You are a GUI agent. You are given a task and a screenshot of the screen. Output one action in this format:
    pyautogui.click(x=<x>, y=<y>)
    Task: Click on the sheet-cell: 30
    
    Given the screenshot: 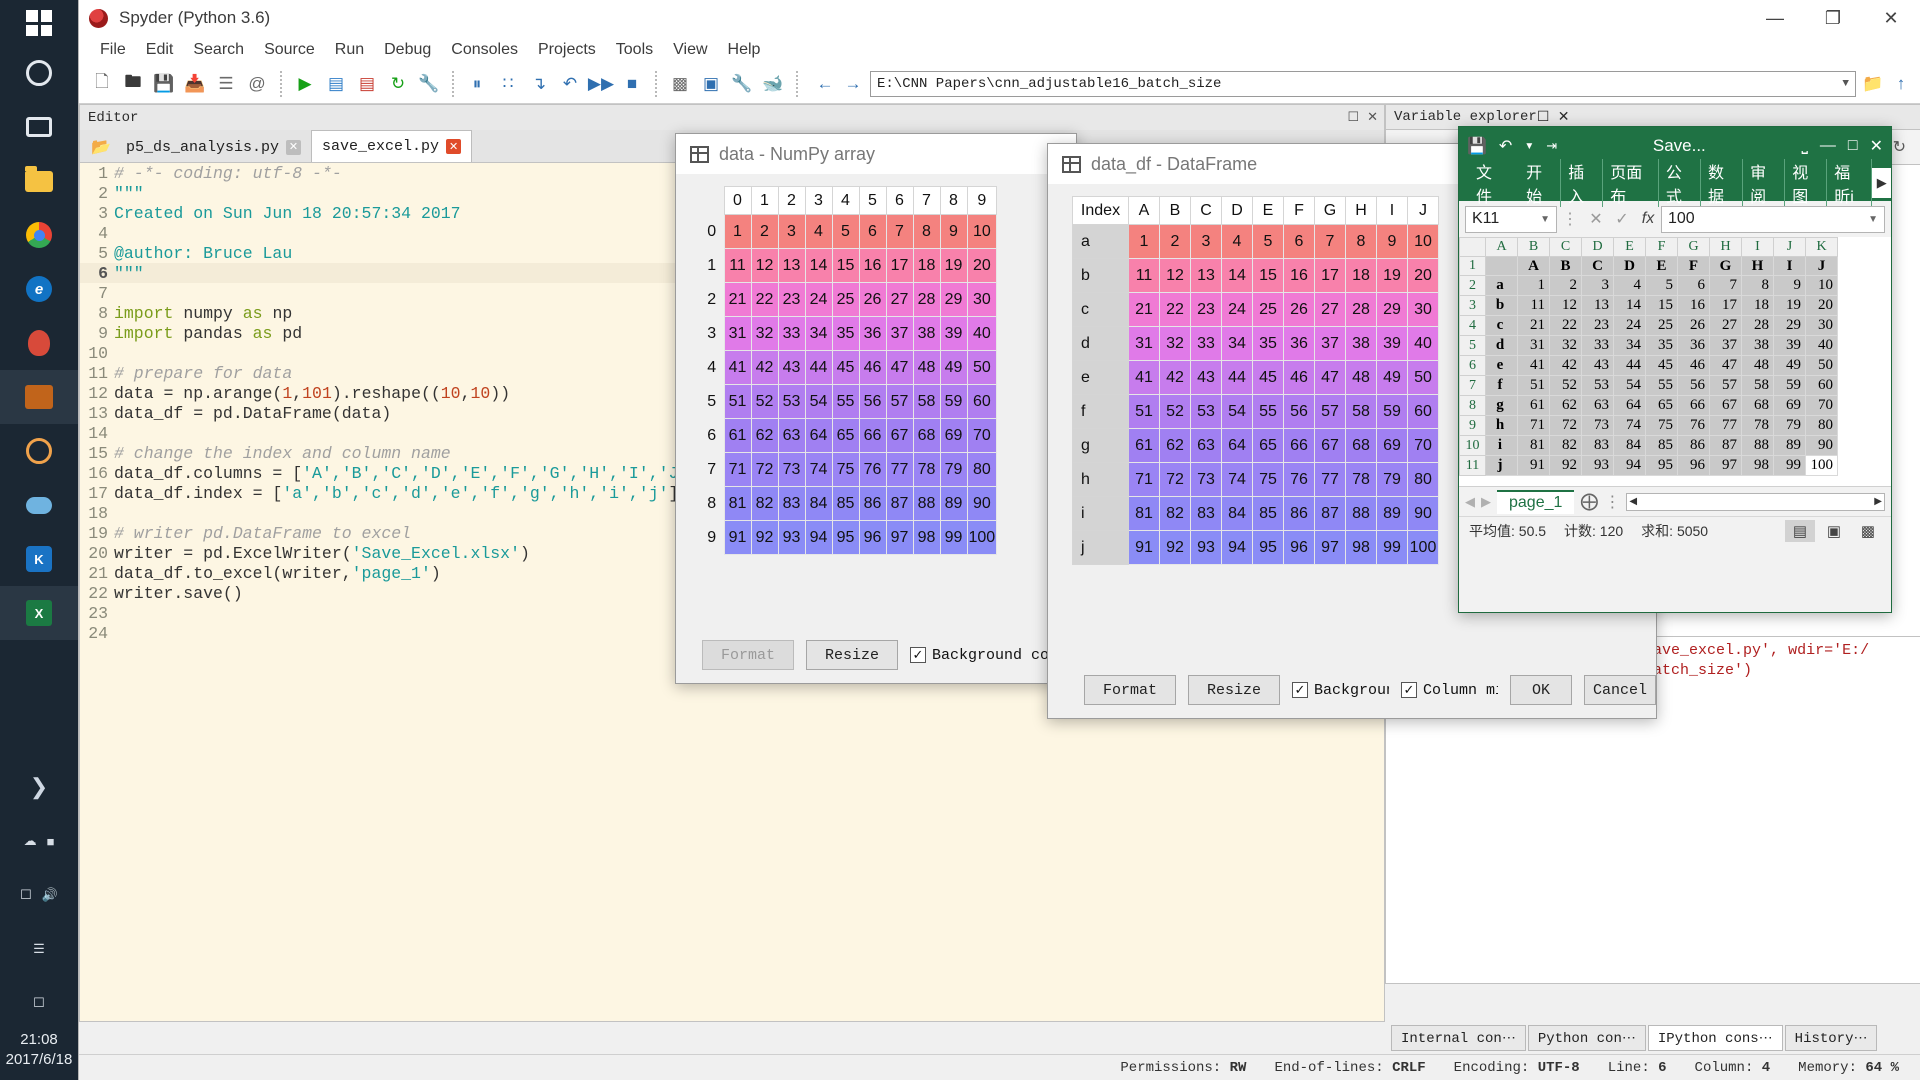 What is the action you would take?
    pyautogui.click(x=1821, y=325)
    